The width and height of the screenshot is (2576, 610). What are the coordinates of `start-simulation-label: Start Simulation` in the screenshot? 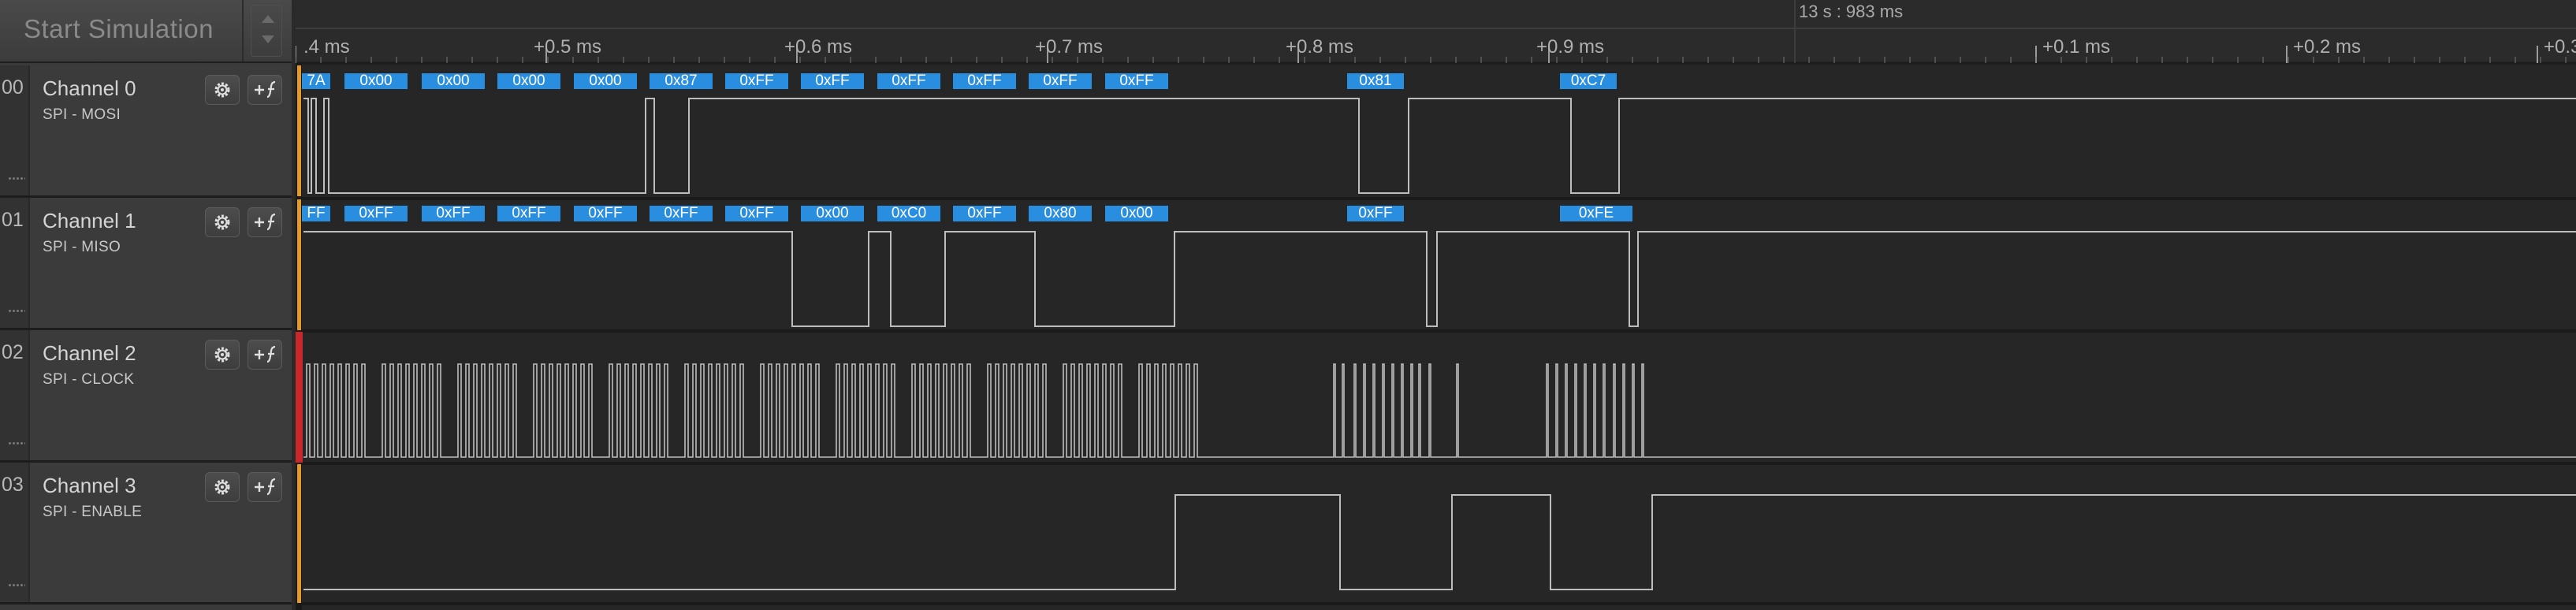 It's located at (119, 28).